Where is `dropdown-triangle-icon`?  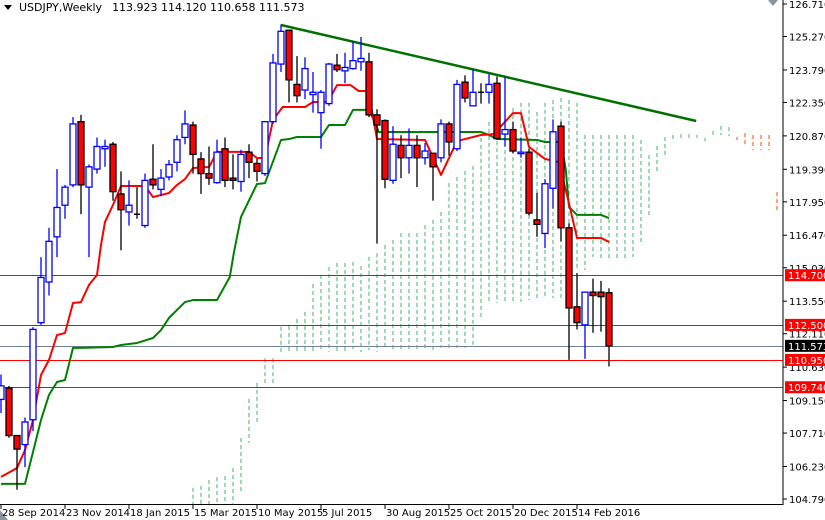 dropdown-triangle-icon is located at coordinates (8, 7).